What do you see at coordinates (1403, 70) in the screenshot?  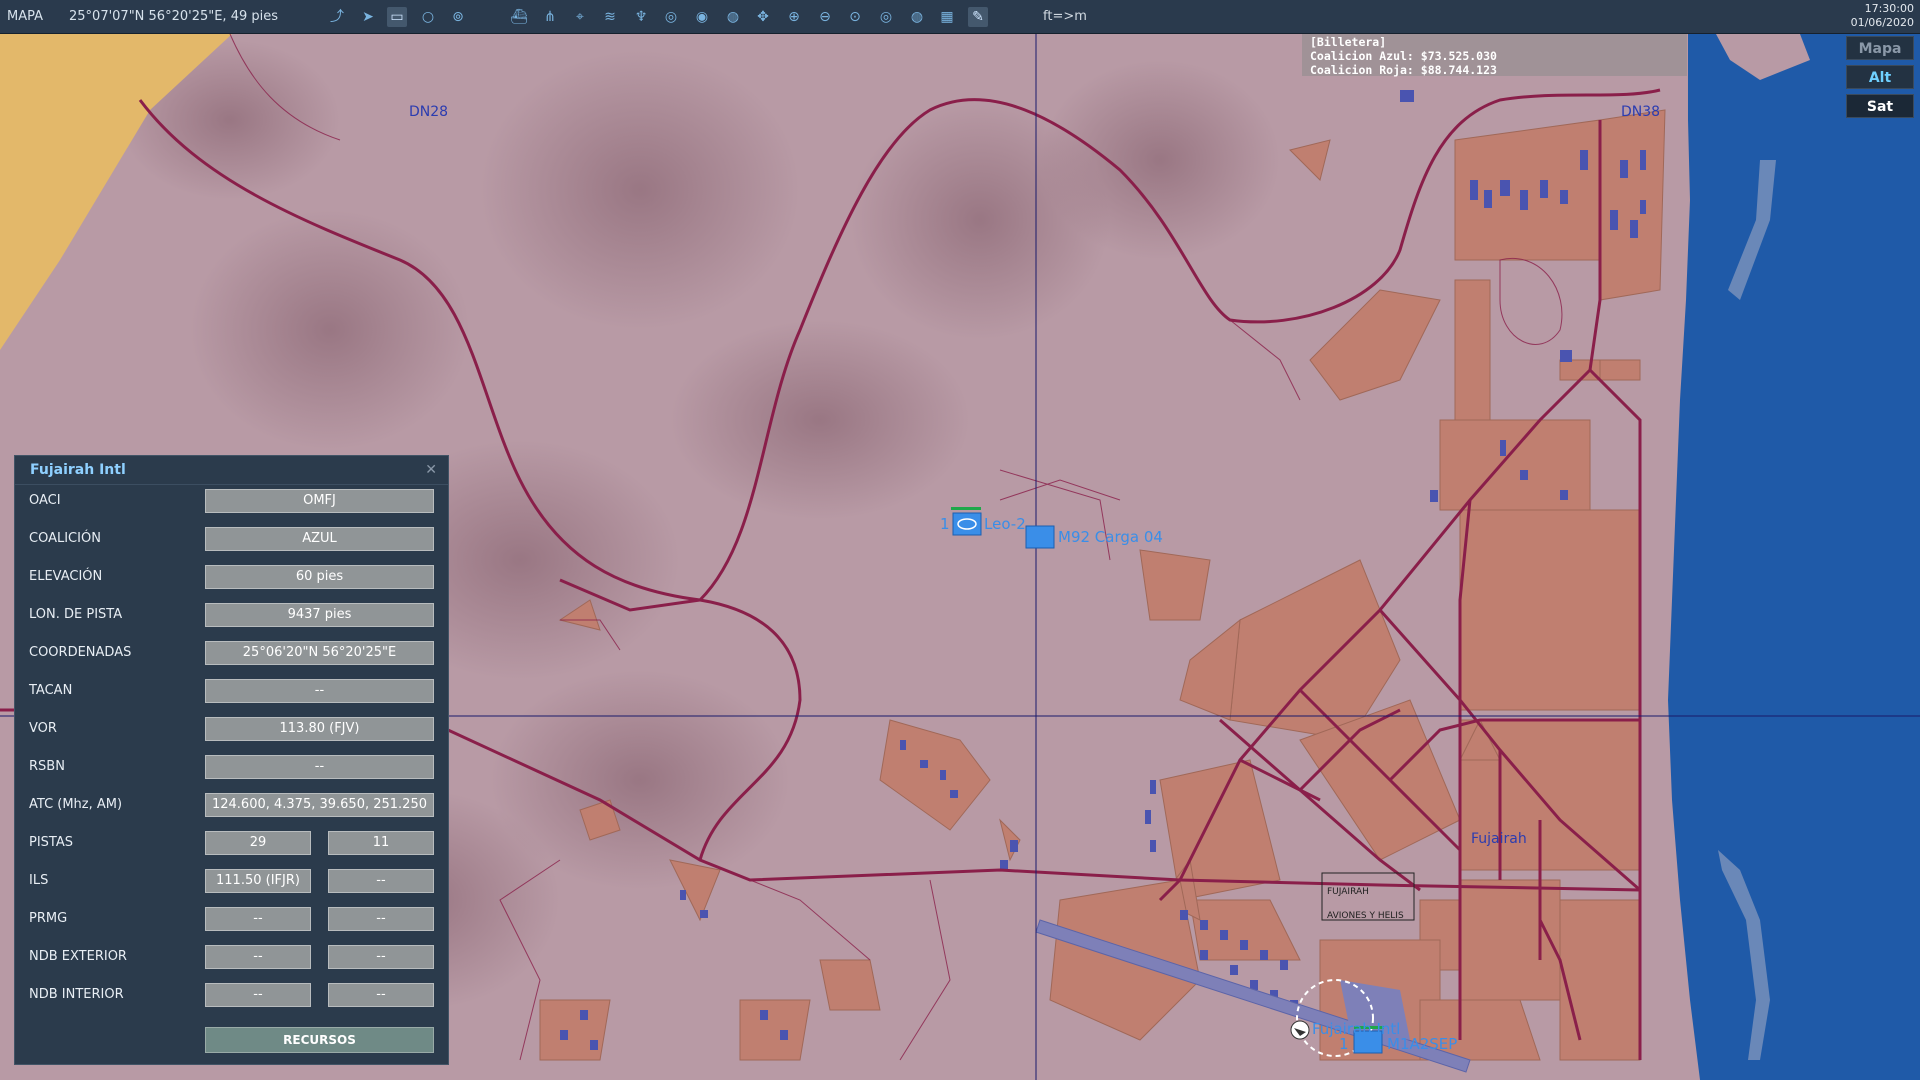 I see `wallet-red-coalition: Coalicion Roja: $88.744.123` at bounding box center [1403, 70].